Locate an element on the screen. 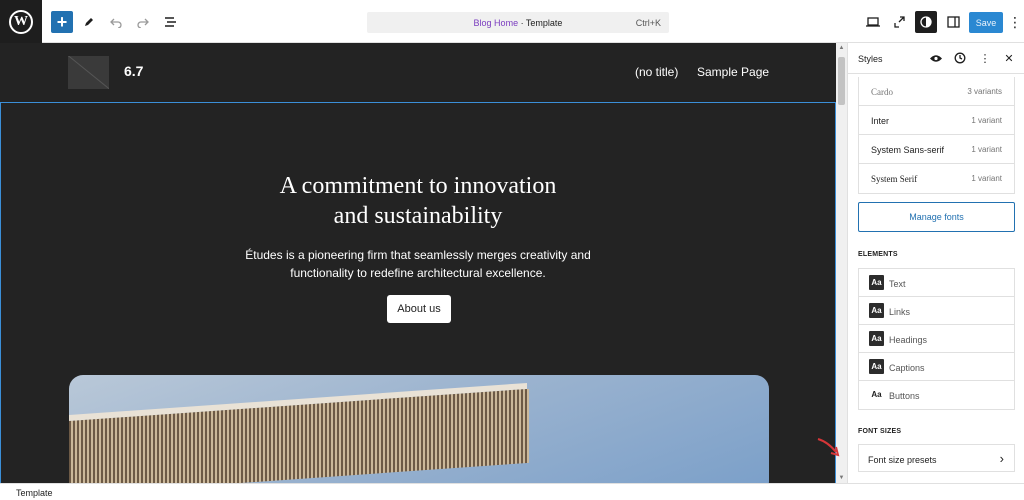  wordpress-logo-button: W is located at coordinates (21, 21).